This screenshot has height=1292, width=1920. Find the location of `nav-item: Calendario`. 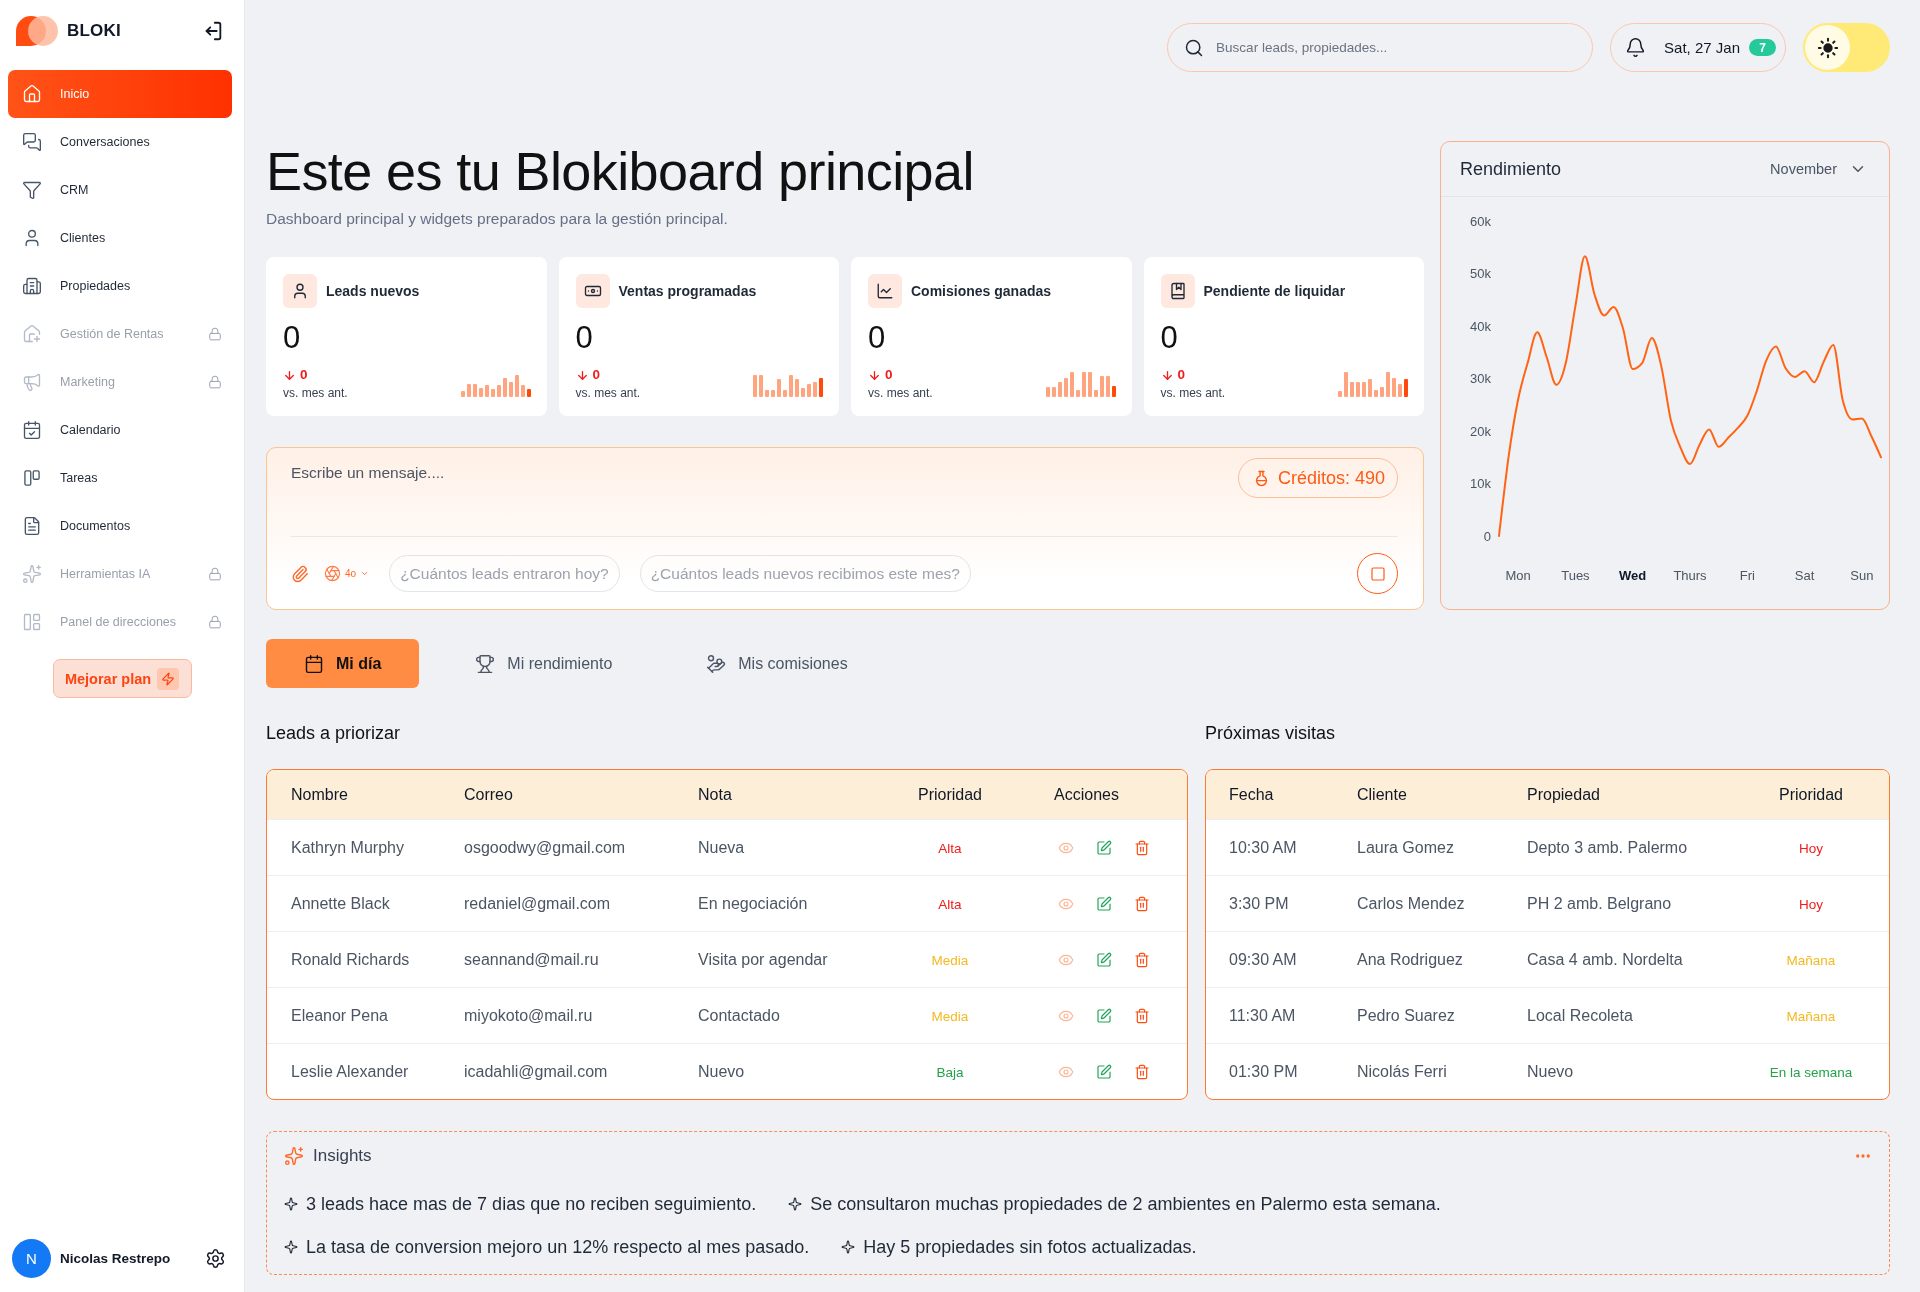

nav-item: Calendario is located at coordinates (120, 430).